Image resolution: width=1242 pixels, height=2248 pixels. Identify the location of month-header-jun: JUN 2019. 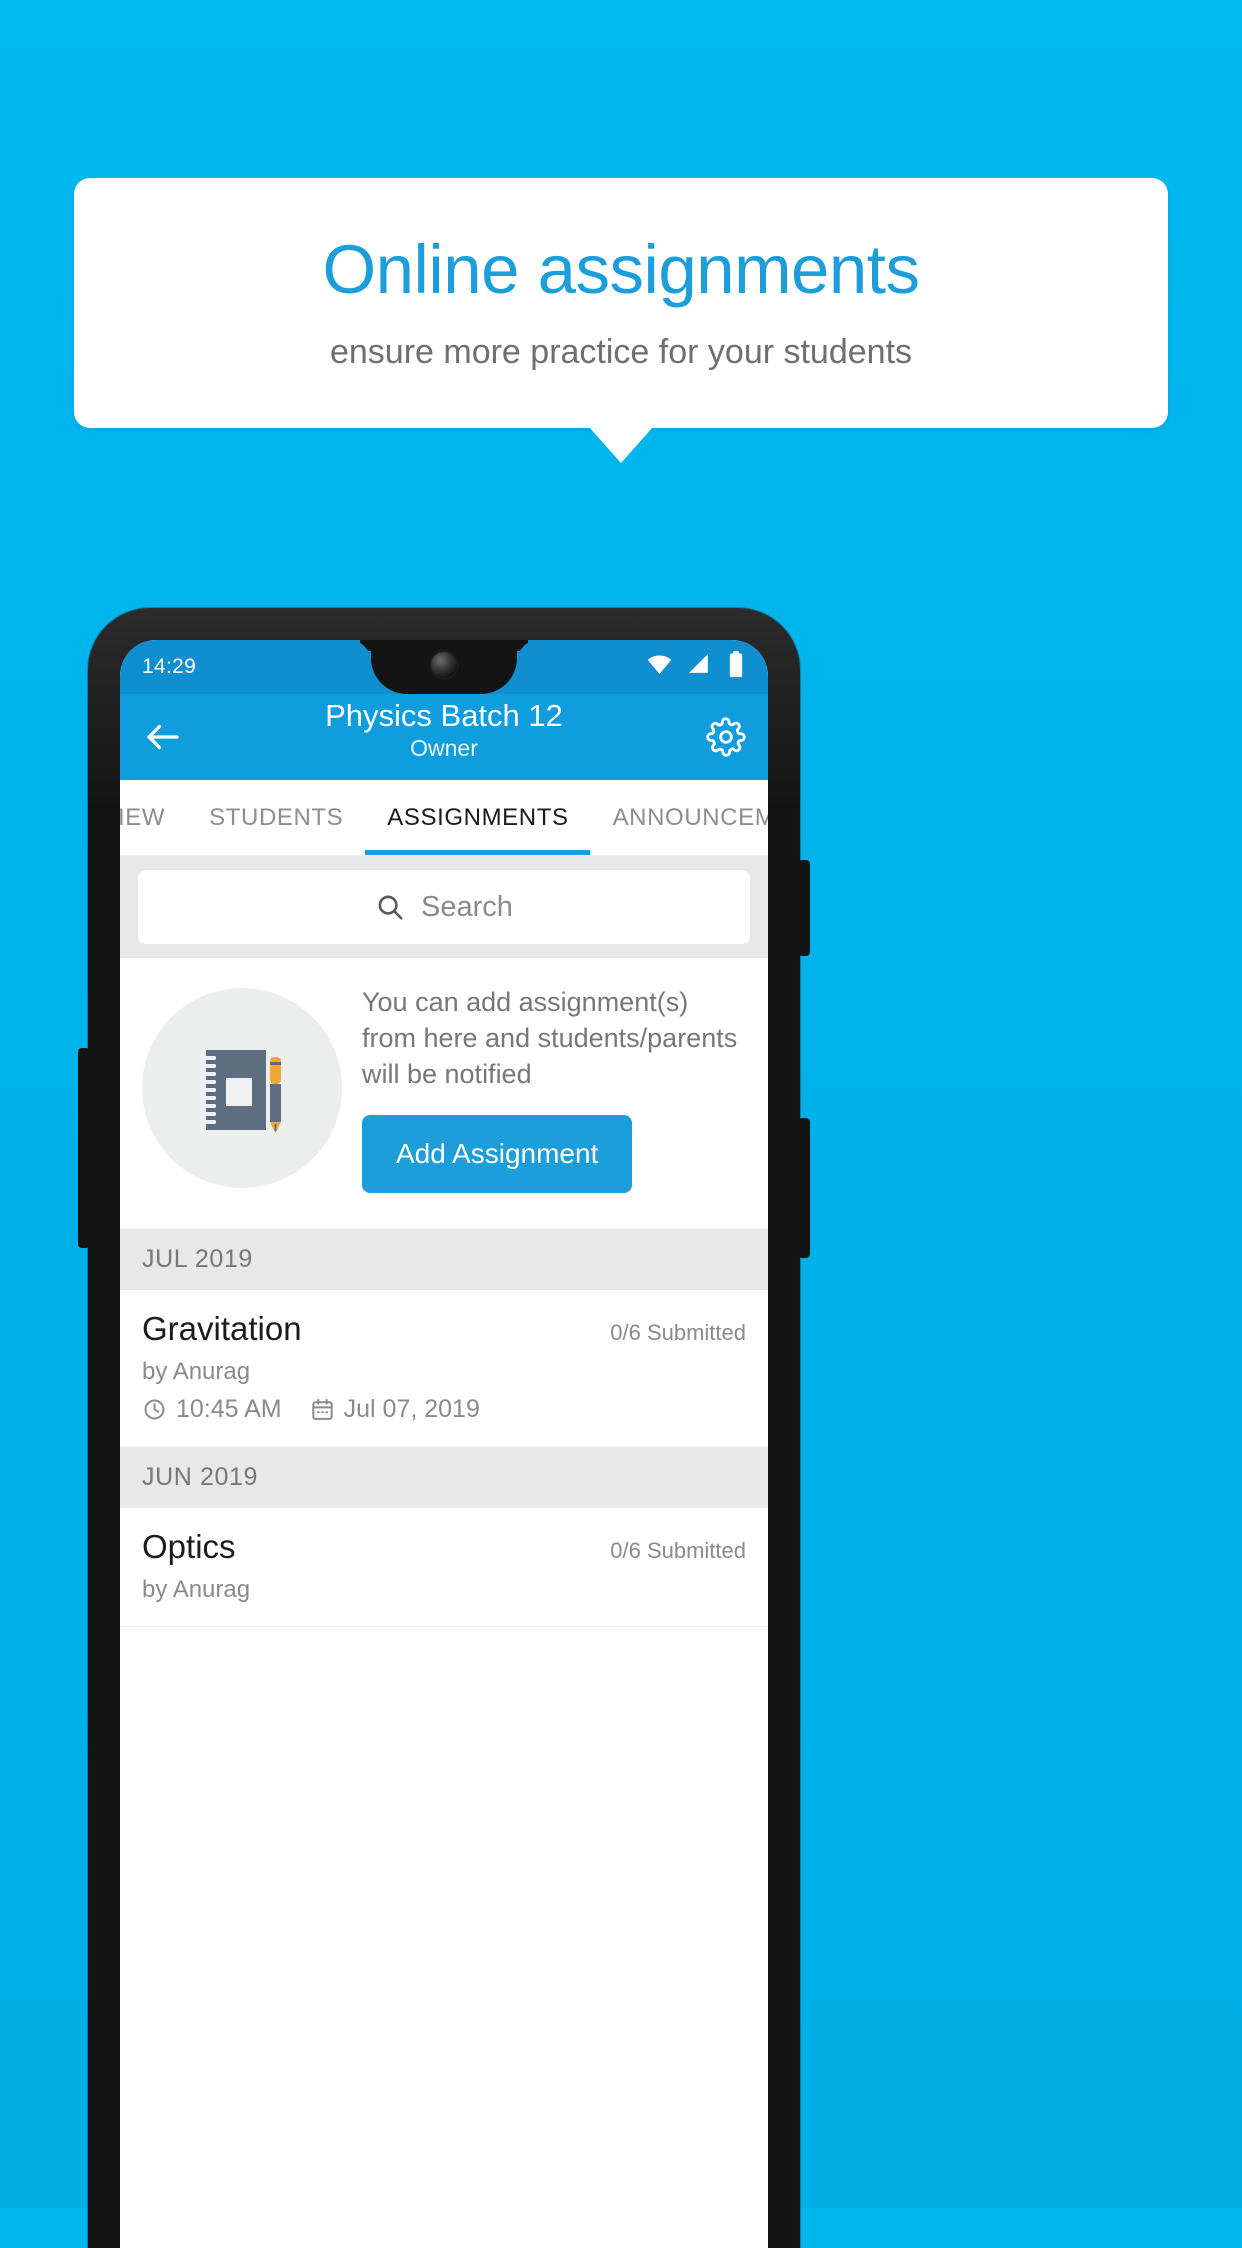
(444, 1477).